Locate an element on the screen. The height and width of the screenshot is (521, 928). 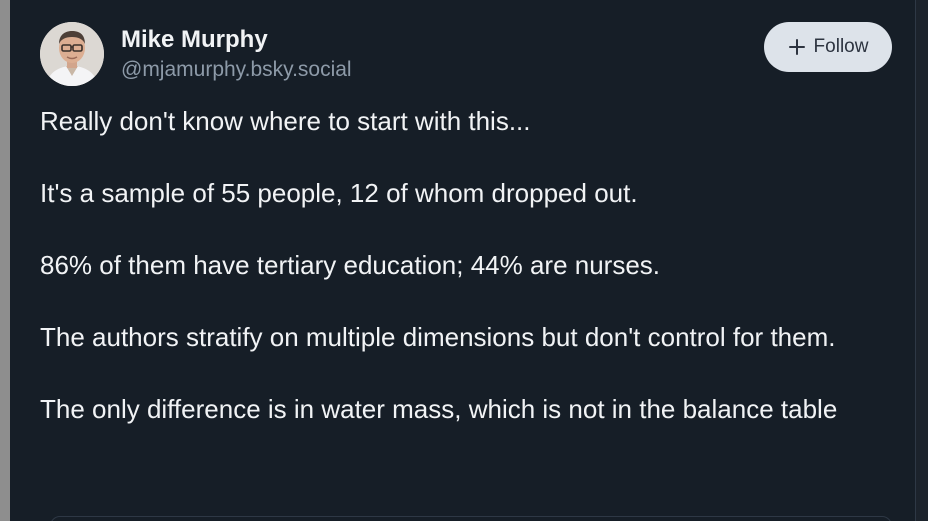
author-handle: @mjamurphy.bsky.social is located at coordinates (236, 70).